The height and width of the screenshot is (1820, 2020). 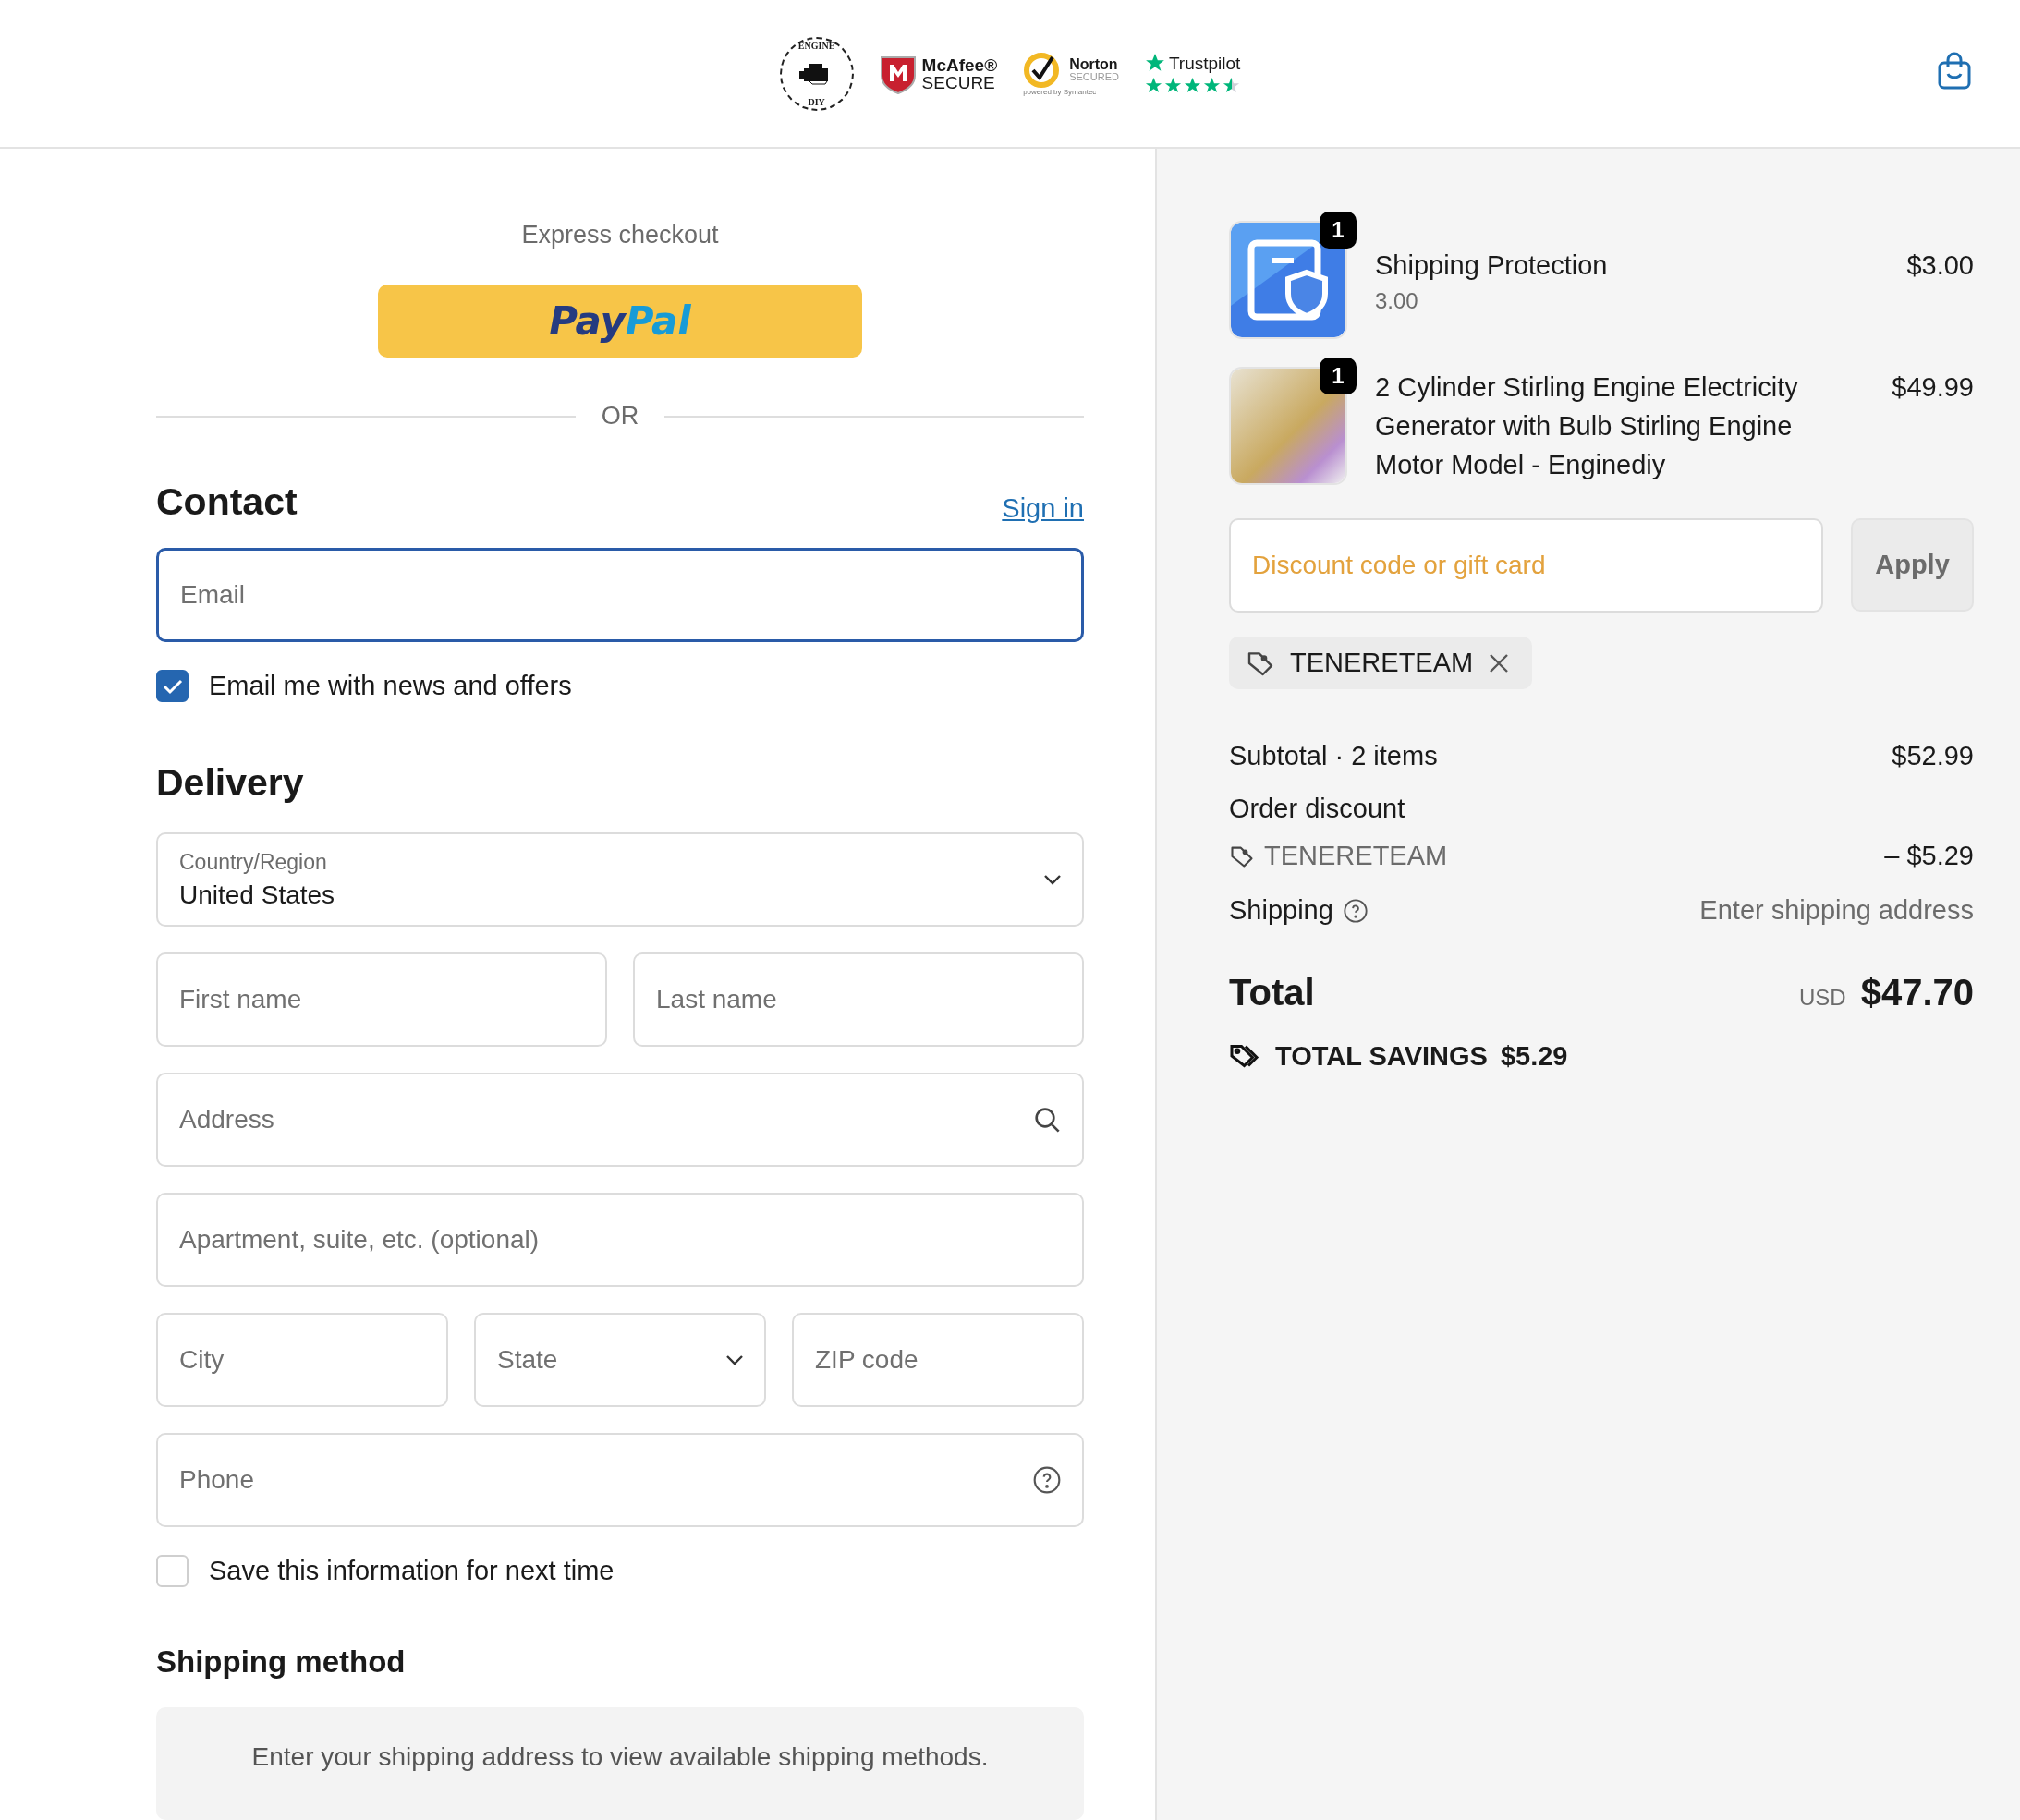 I want to click on check-icon, so click(x=173, y=686).